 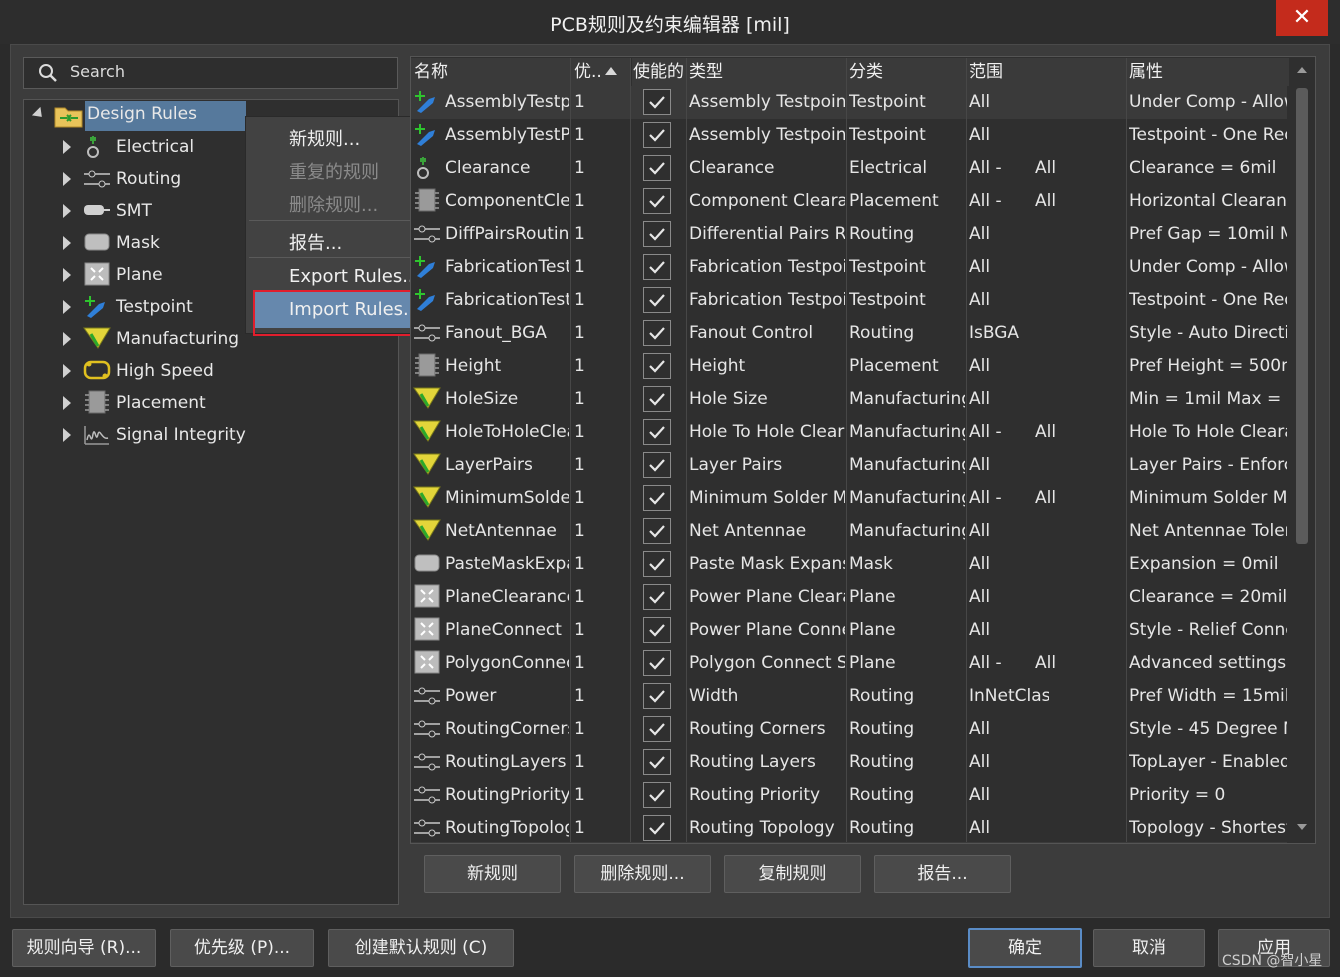 What do you see at coordinates (181, 435) in the screenshot?
I see `tree-item-signal-integrity: Signal Integrity` at bounding box center [181, 435].